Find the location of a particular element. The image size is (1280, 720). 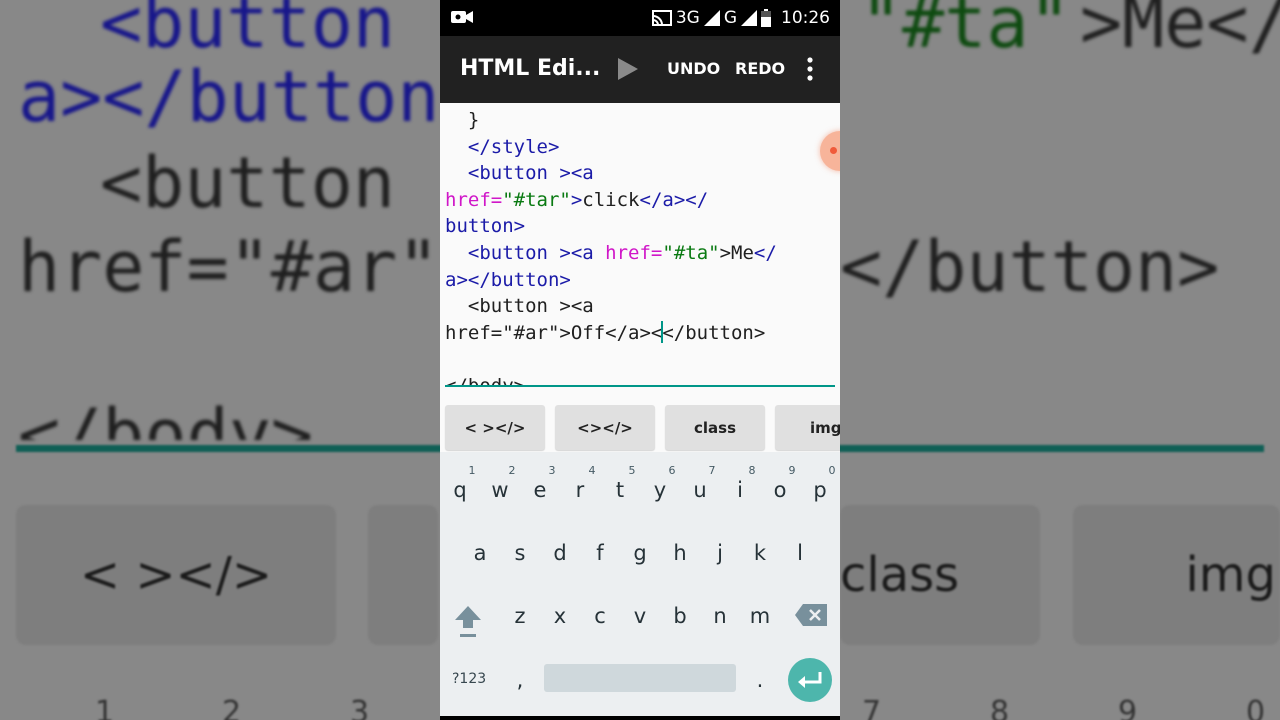

key-o: o is located at coordinates (780, 490).